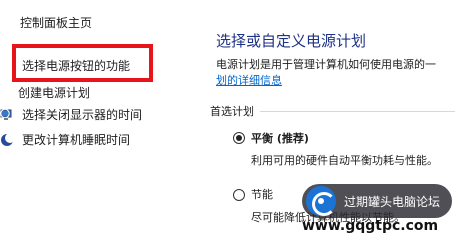 The image size is (455, 240). I want to click on watermark-badge: 过期罐头电脑论坛, so click(377, 201).